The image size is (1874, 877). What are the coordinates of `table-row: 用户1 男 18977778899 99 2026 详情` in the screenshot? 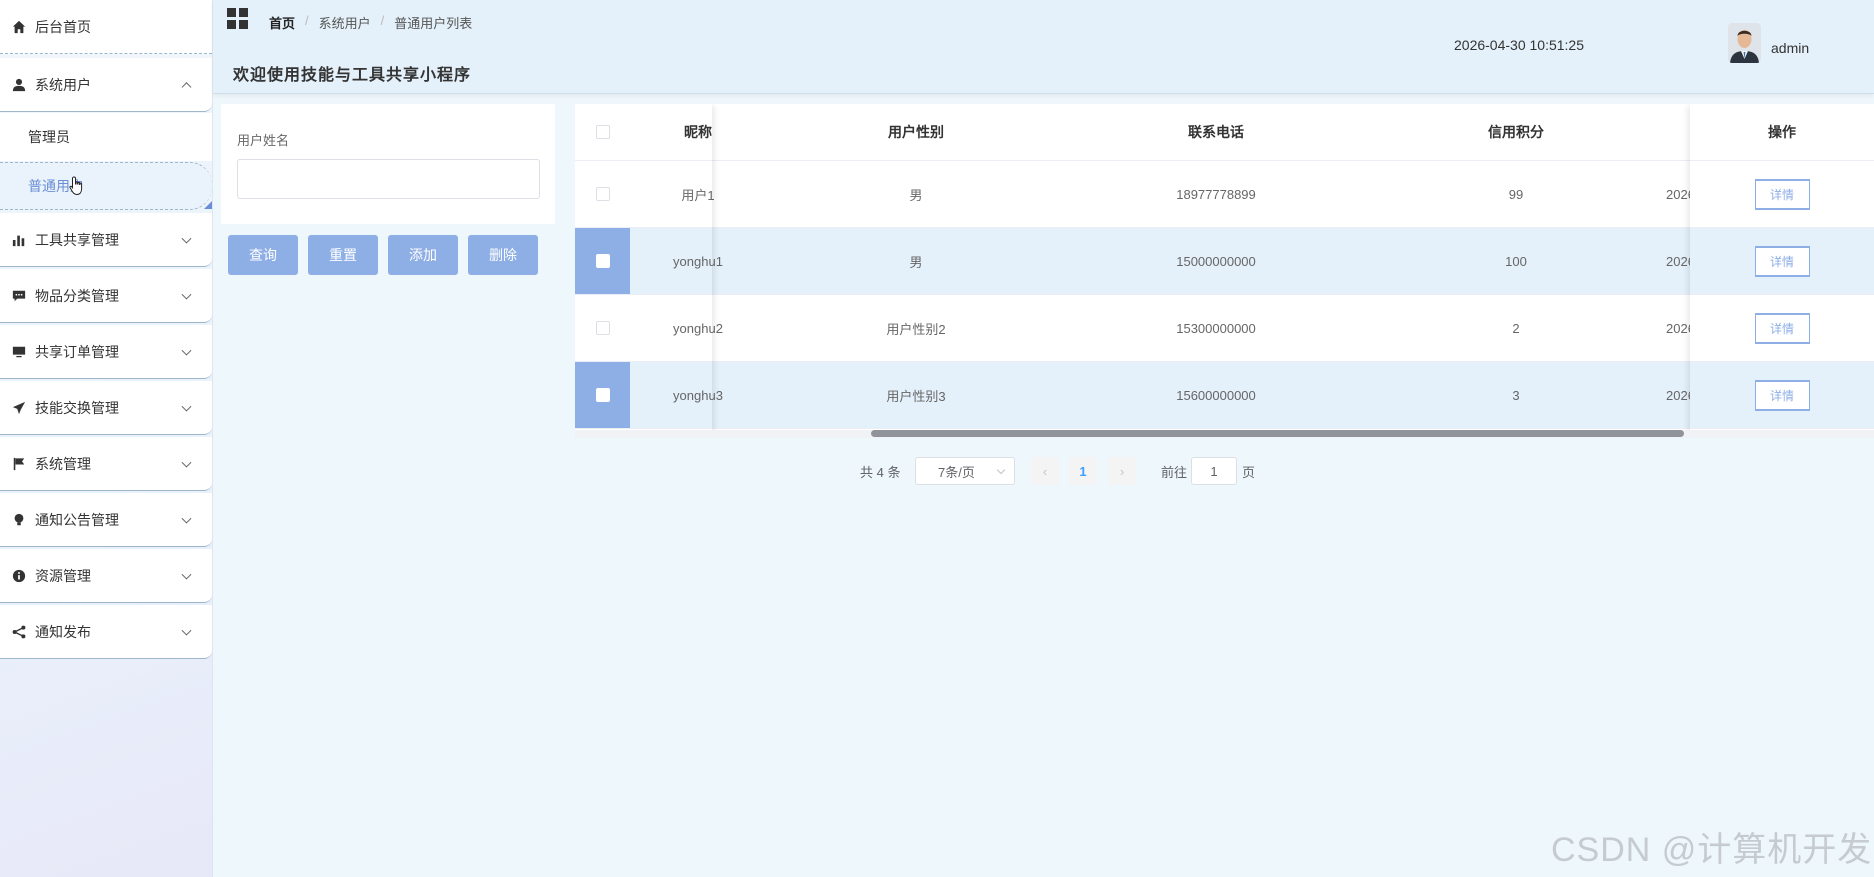 It's located at (1224, 194).